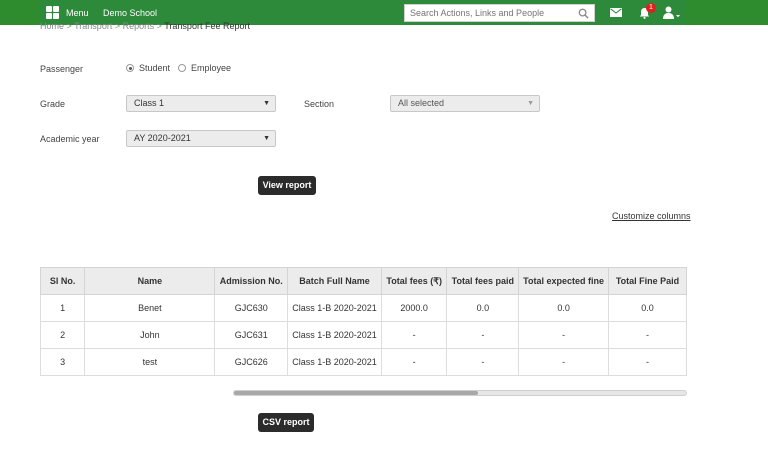  Describe the element at coordinates (334, 281) in the screenshot. I see `column-header-batch-full-name: Batch Full Name` at that location.